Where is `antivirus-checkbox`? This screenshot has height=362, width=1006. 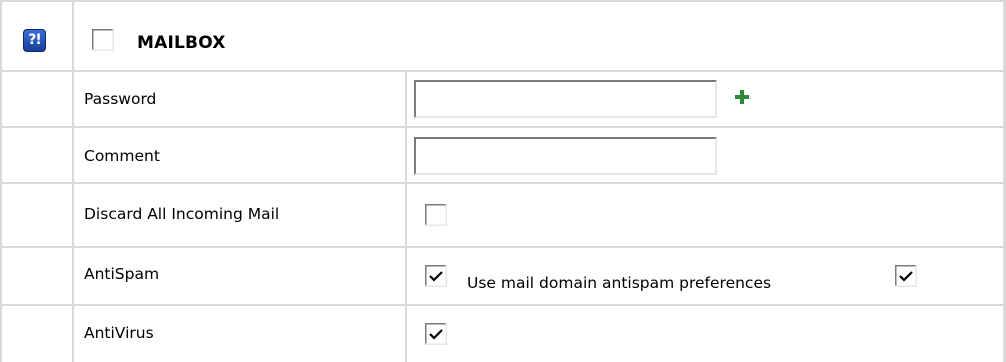
antivirus-checkbox is located at coordinates (436, 334).